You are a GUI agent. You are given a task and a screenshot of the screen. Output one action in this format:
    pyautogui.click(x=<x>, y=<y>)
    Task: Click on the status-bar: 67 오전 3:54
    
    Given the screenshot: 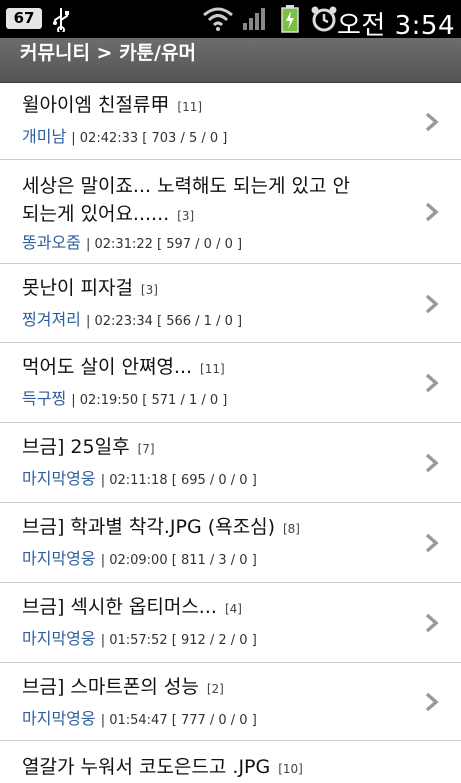 What is the action you would take?
    pyautogui.click(x=230, y=20)
    